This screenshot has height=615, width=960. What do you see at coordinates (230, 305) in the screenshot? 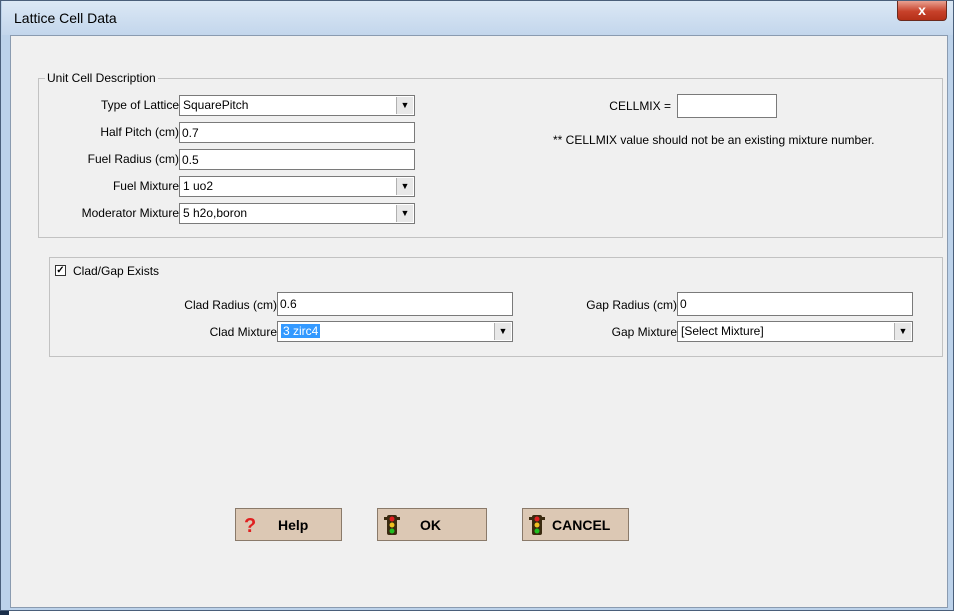
I see `clad-radius-label: Clad Radius (cm)` at bounding box center [230, 305].